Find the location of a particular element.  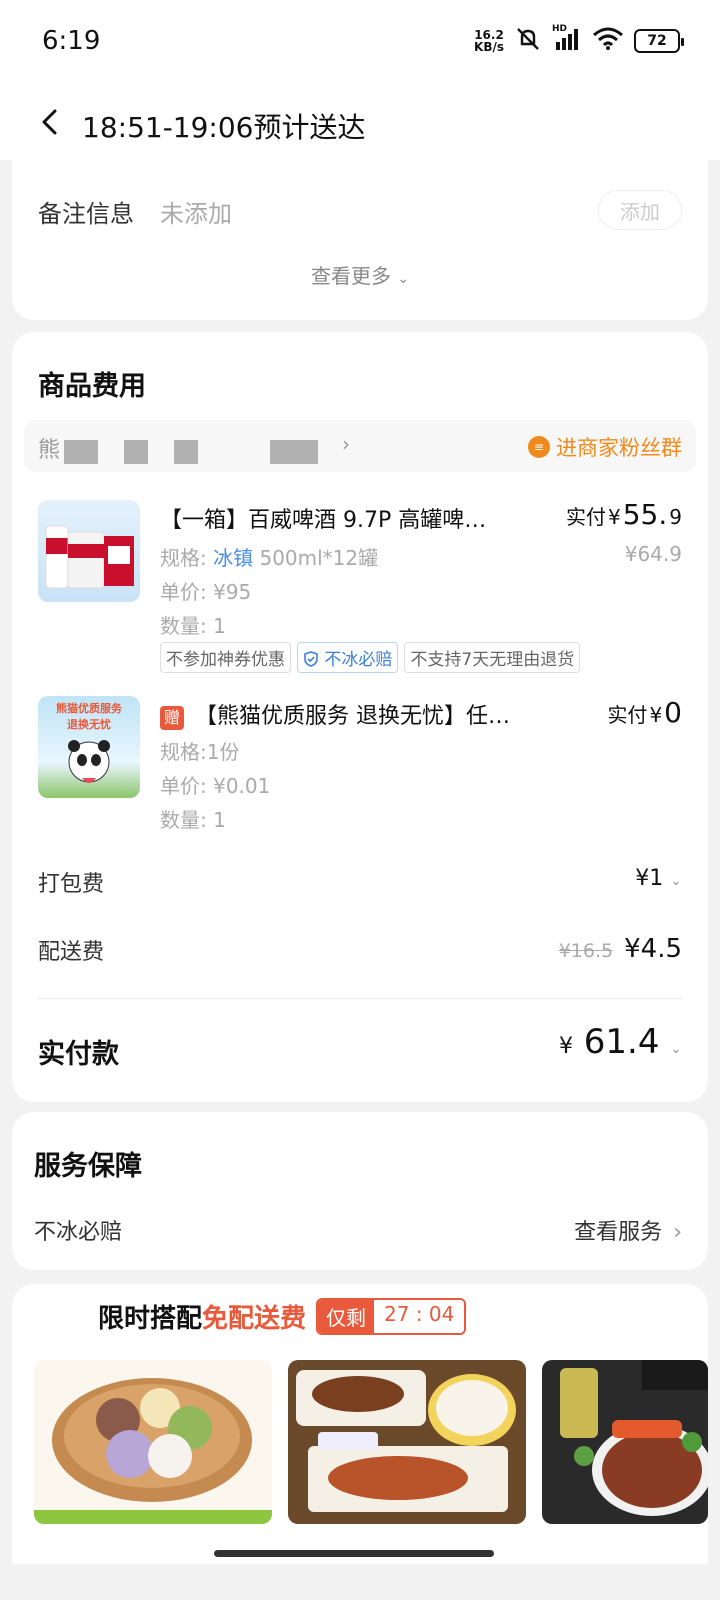

gift-badge: 赠 is located at coordinates (172, 718).